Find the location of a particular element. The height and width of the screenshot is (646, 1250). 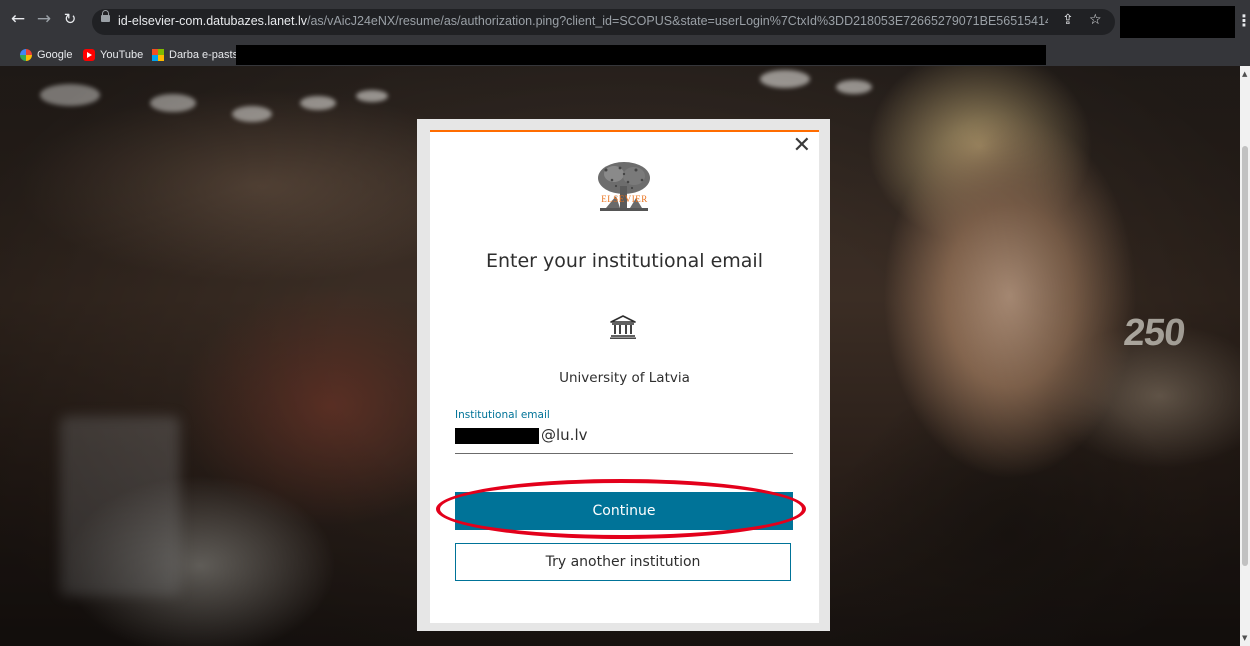

bookmark-label: Google is located at coordinates (55, 55).